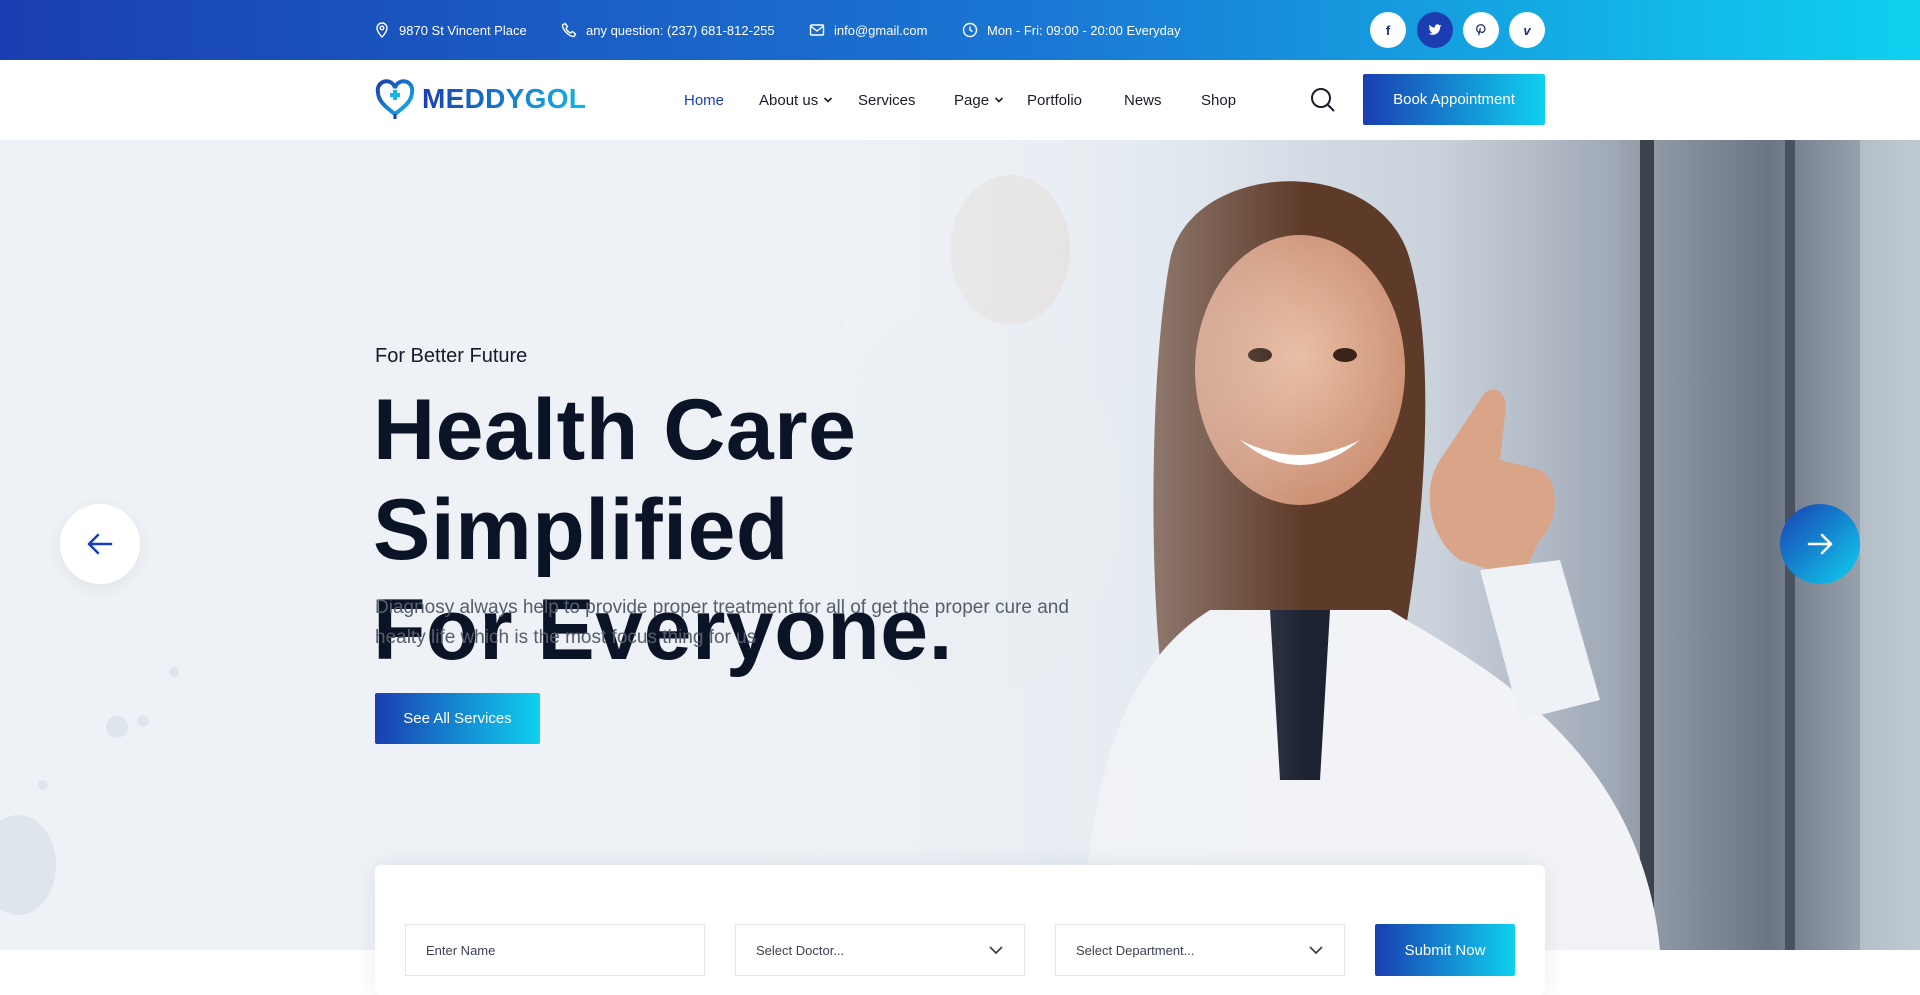  I want to click on nav-news: News, so click(1143, 100).